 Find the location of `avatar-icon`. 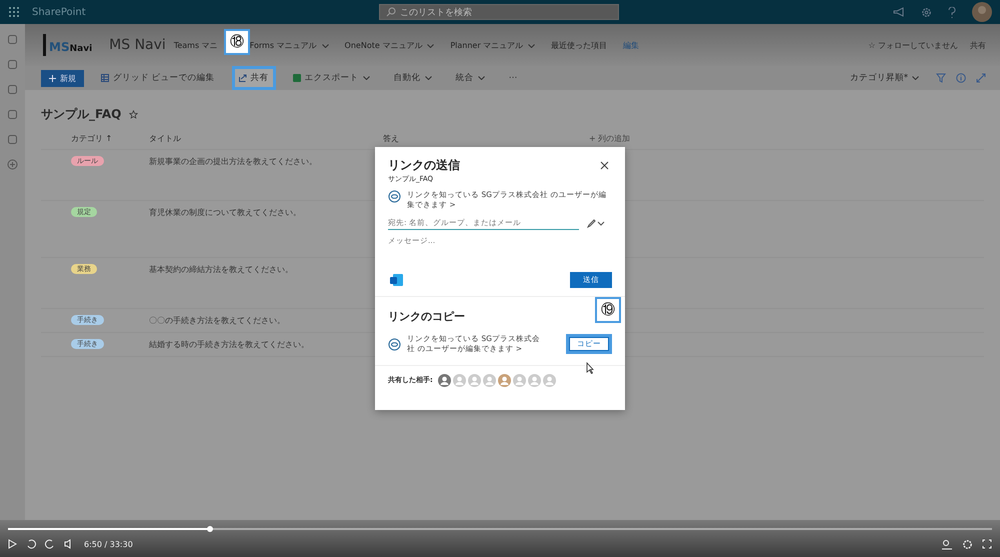

avatar-icon is located at coordinates (982, 12).